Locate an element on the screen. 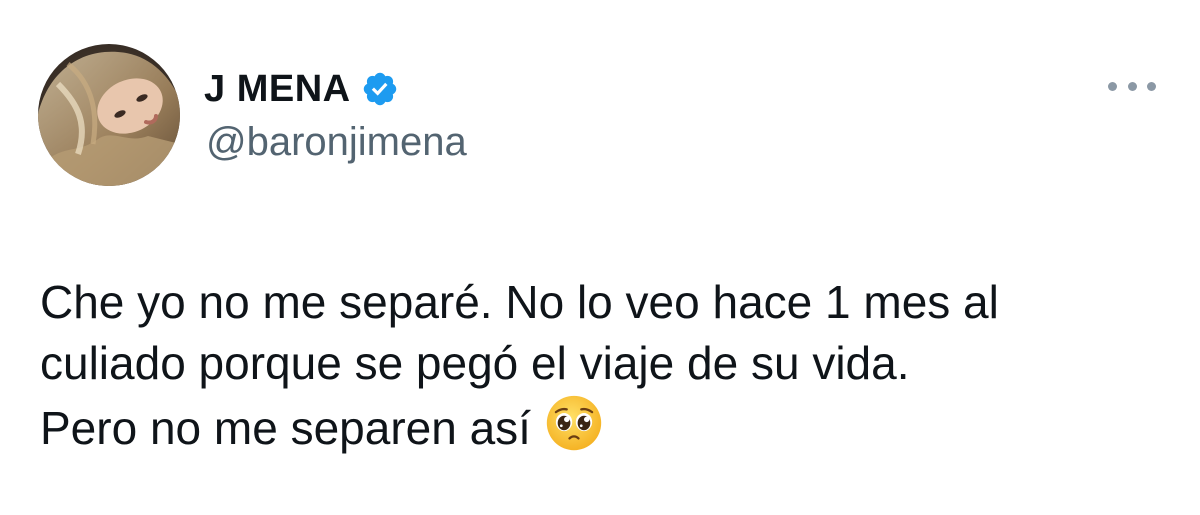 The image size is (1200, 515). tweet-text-line-with-emoji: Pero no me separen así is located at coordinates (600, 426).